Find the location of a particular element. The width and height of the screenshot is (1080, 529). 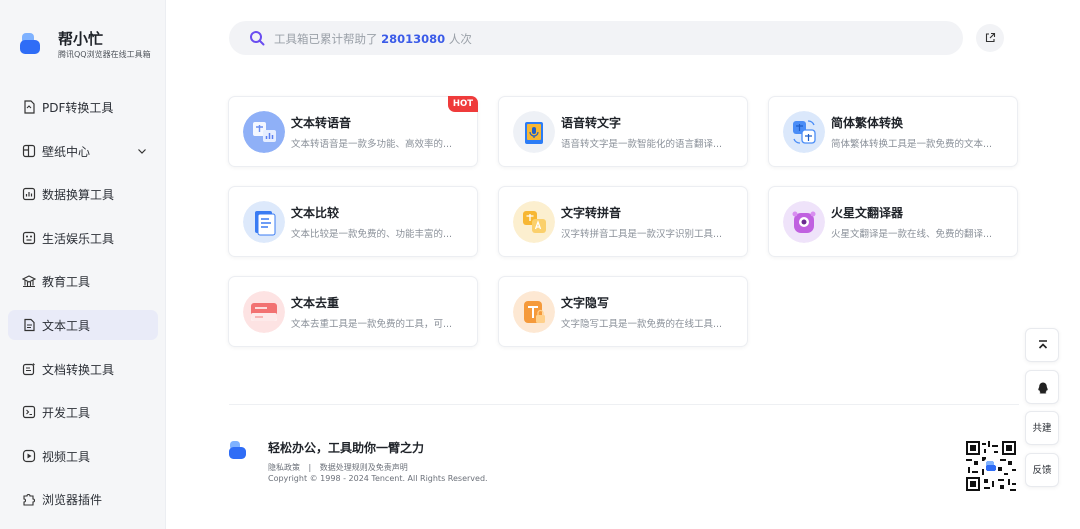

footer-slogan: 轻松办公，工具助你一臂之力 is located at coordinates (346, 448).